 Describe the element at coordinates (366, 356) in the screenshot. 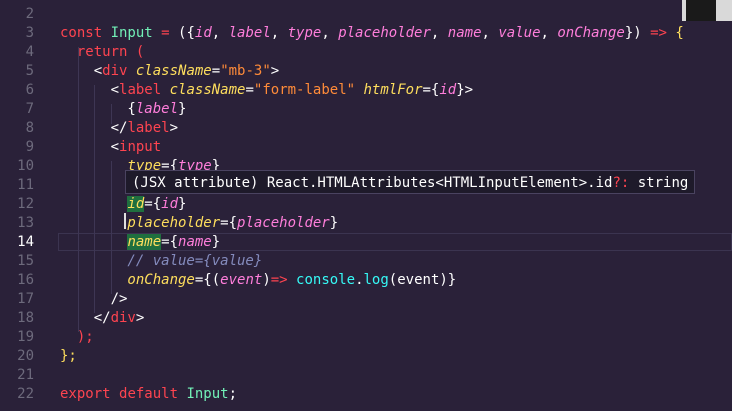

I see `code-line: 20};` at that location.